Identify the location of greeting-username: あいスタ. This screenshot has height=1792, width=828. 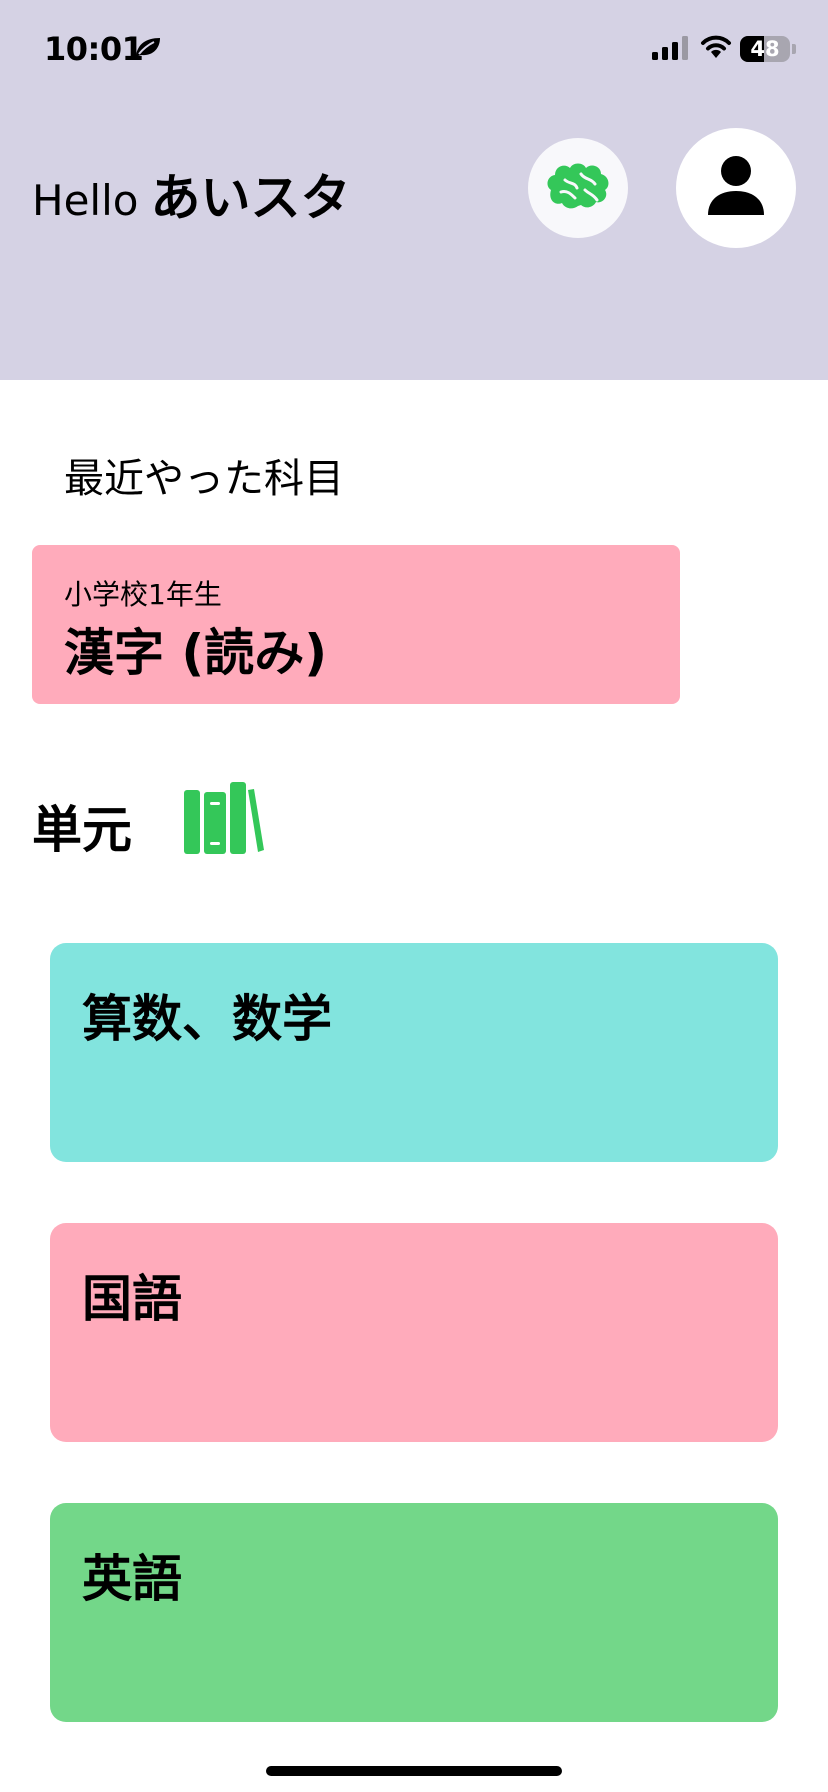
(250, 198).